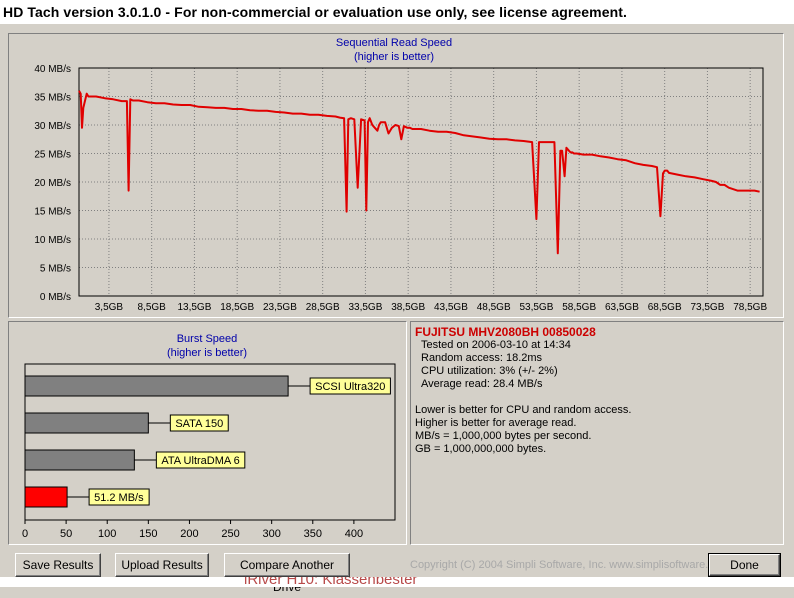  I want to click on seq-x-tick-label: 63,5GB, so click(622, 307).